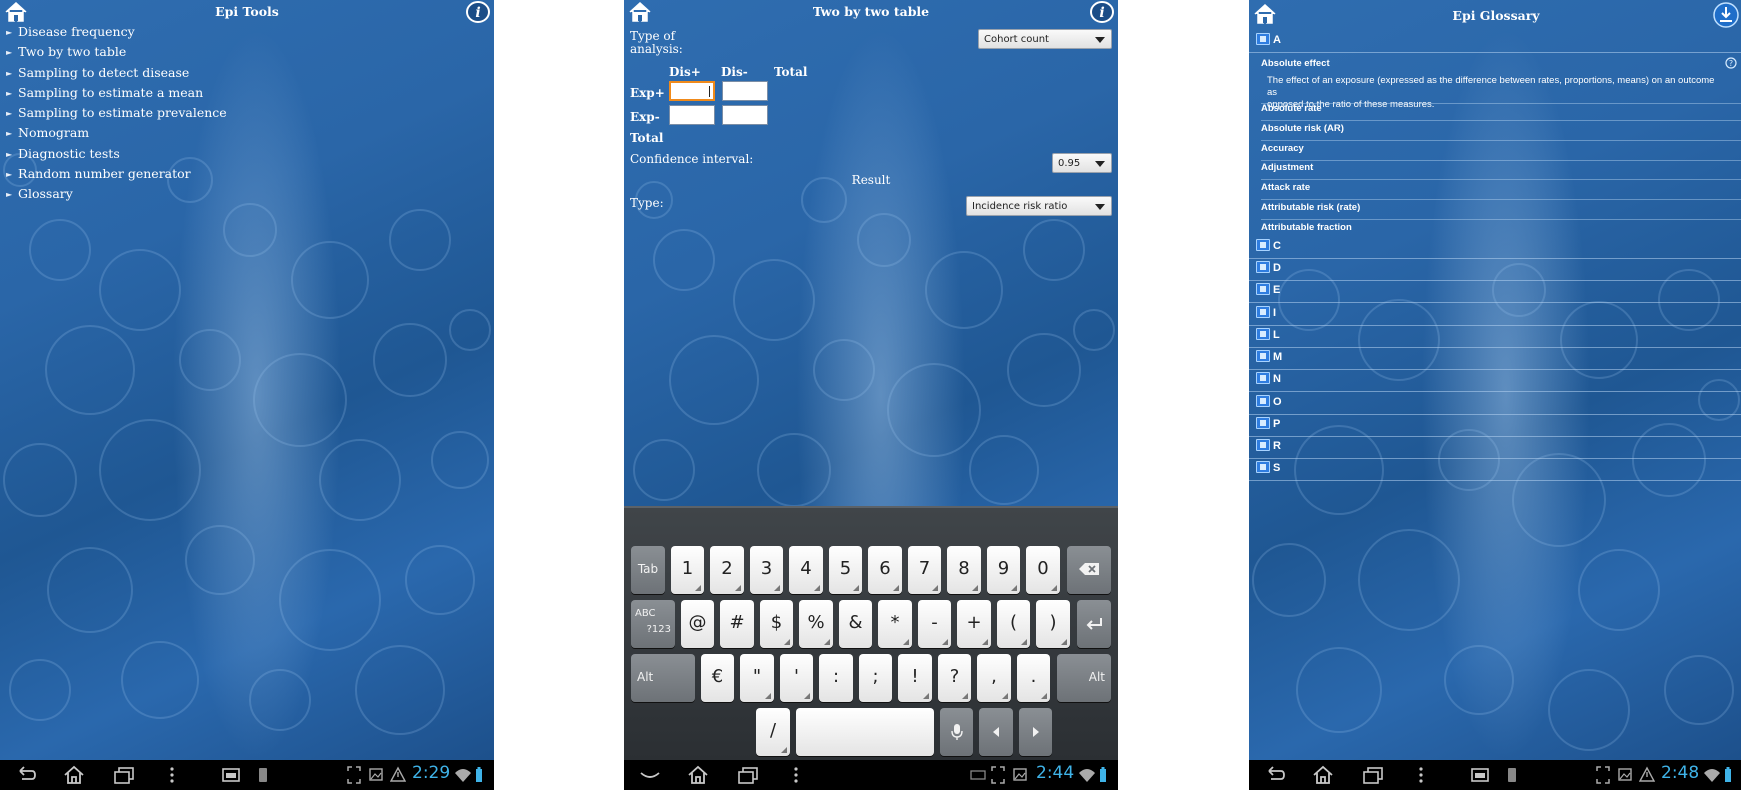  Describe the element at coordinates (915, 678) in the screenshot. I see `key-exclamation: !` at that location.